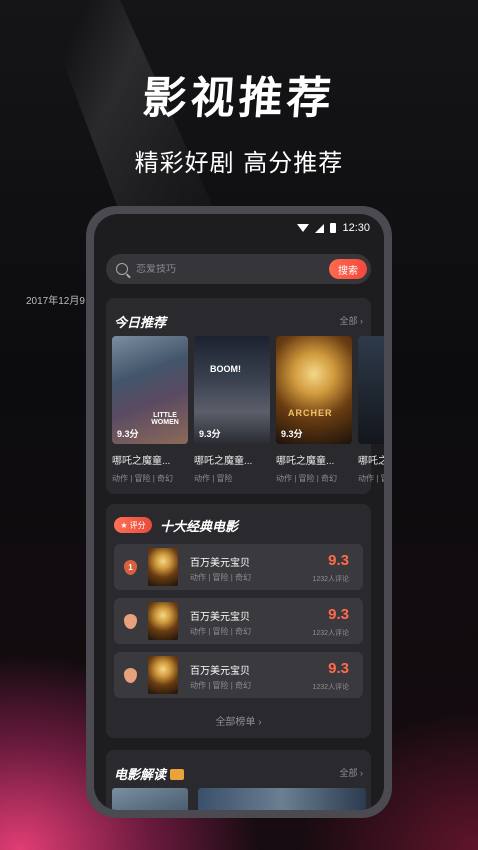 The image size is (478, 850). I want to click on search-bar: 搜索, so click(238, 269).